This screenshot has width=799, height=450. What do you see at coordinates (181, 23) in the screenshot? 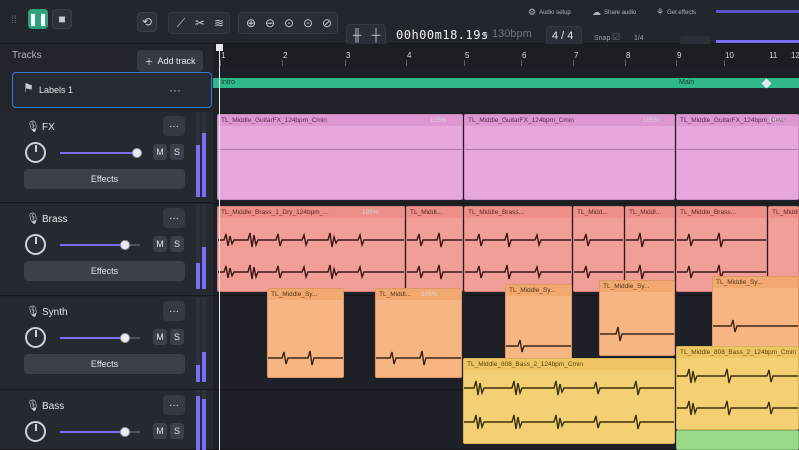
I see `envelope-tool-icon: ⟋` at bounding box center [181, 23].